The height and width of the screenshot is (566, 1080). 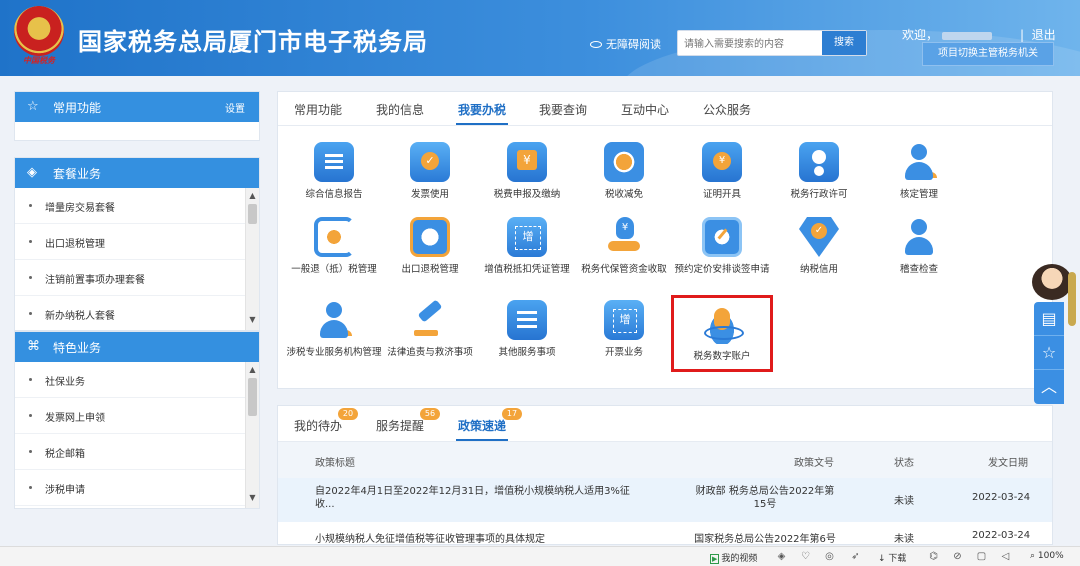 What do you see at coordinates (334, 237) in the screenshot?
I see `refund-cycle-icon` at bounding box center [334, 237].